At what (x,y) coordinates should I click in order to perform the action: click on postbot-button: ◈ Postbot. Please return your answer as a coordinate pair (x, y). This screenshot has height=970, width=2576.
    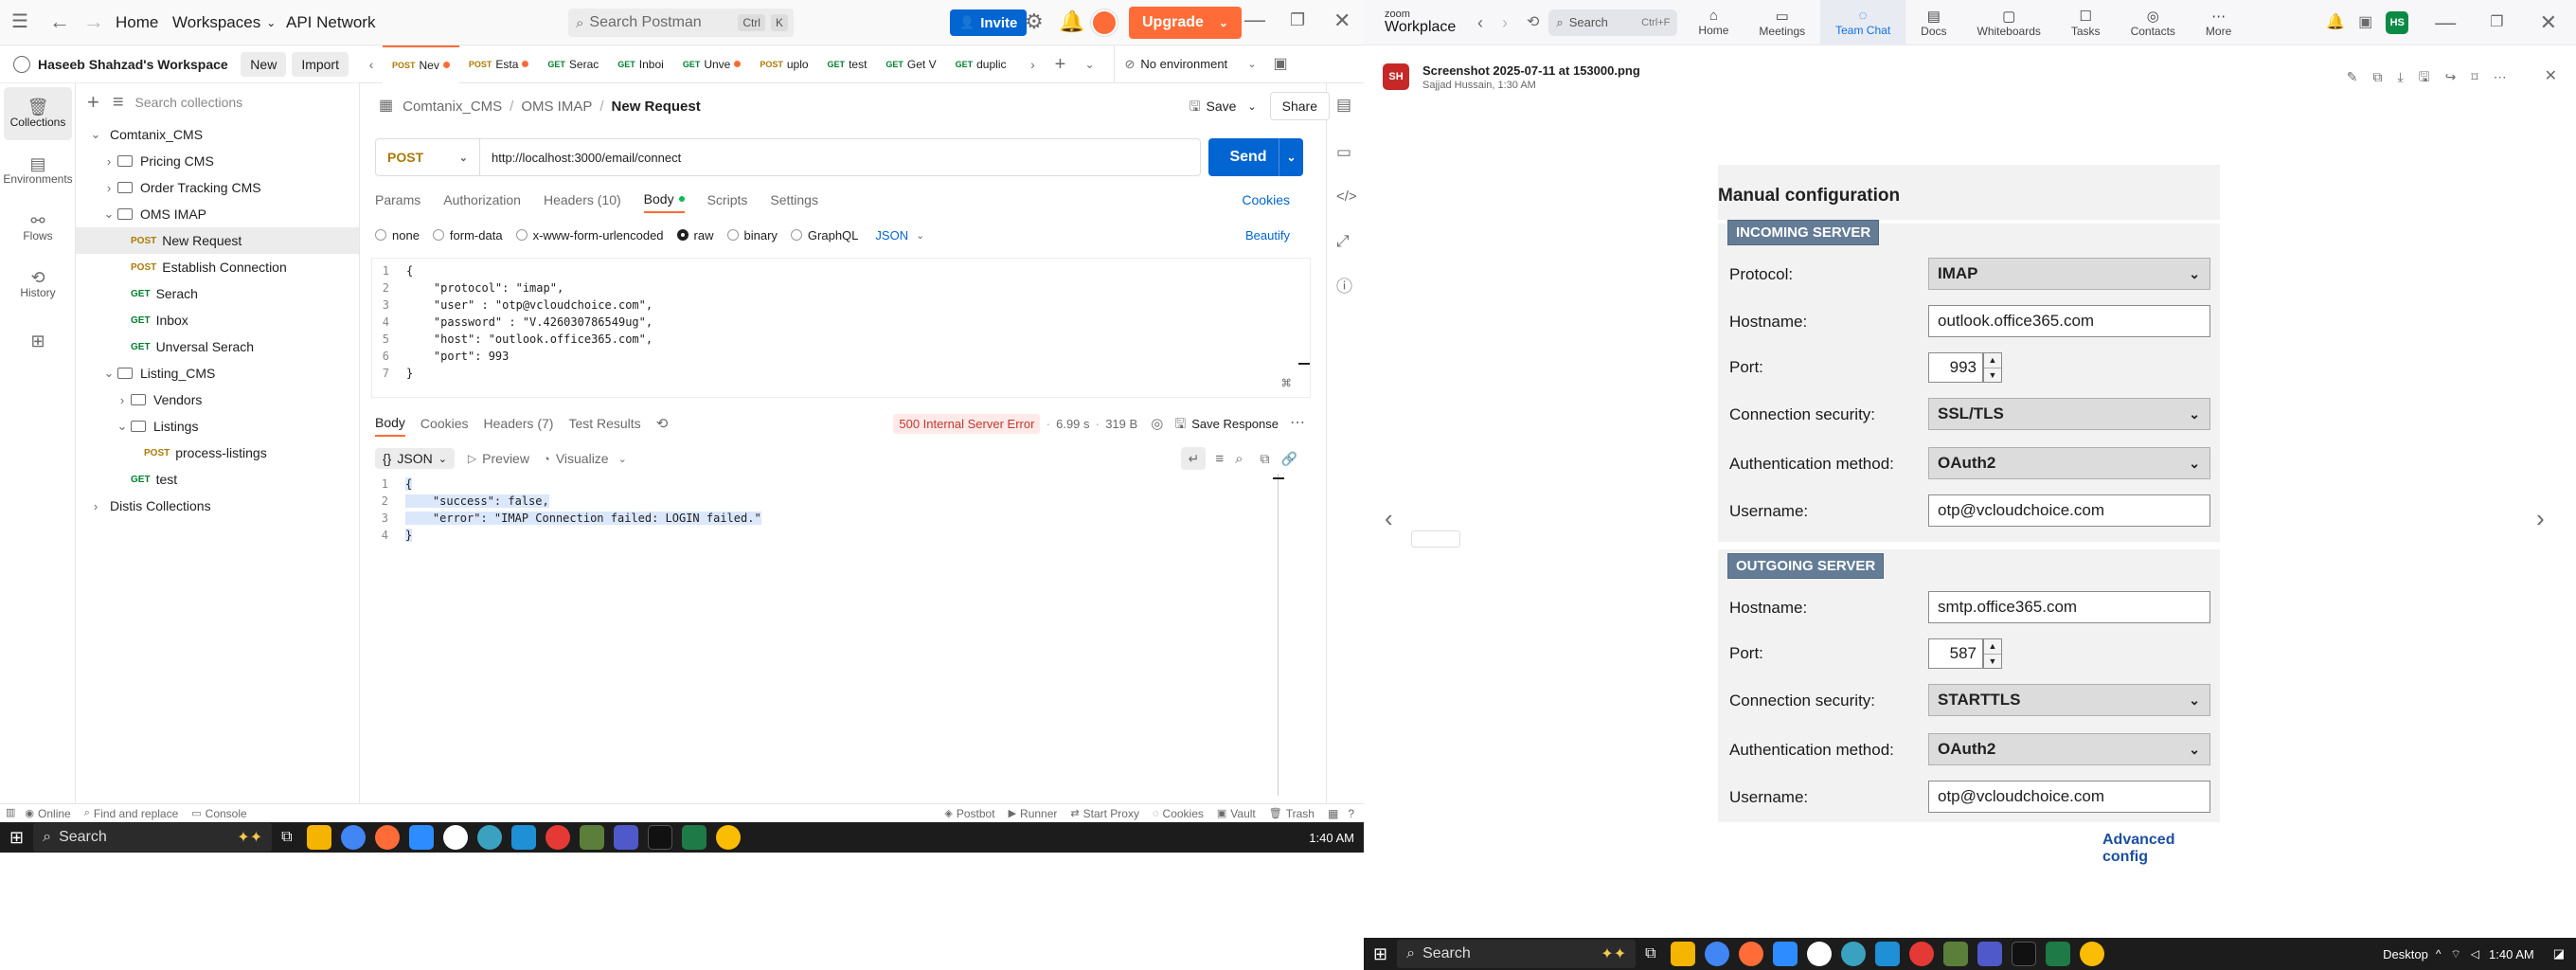
    Looking at the image, I should click on (969, 813).